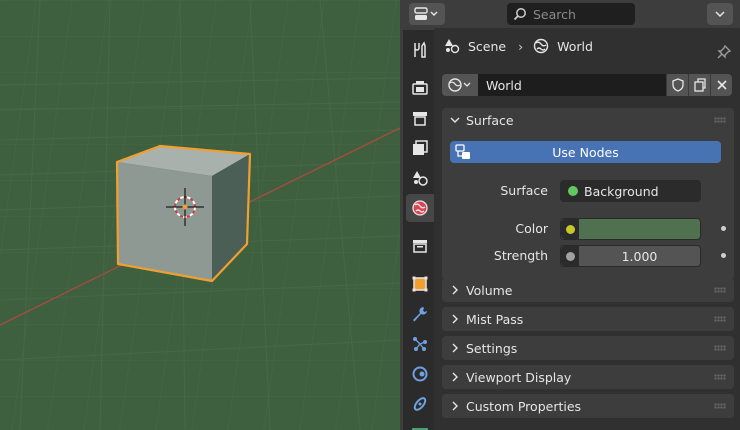  I want to click on scene-tab, so click(420, 178).